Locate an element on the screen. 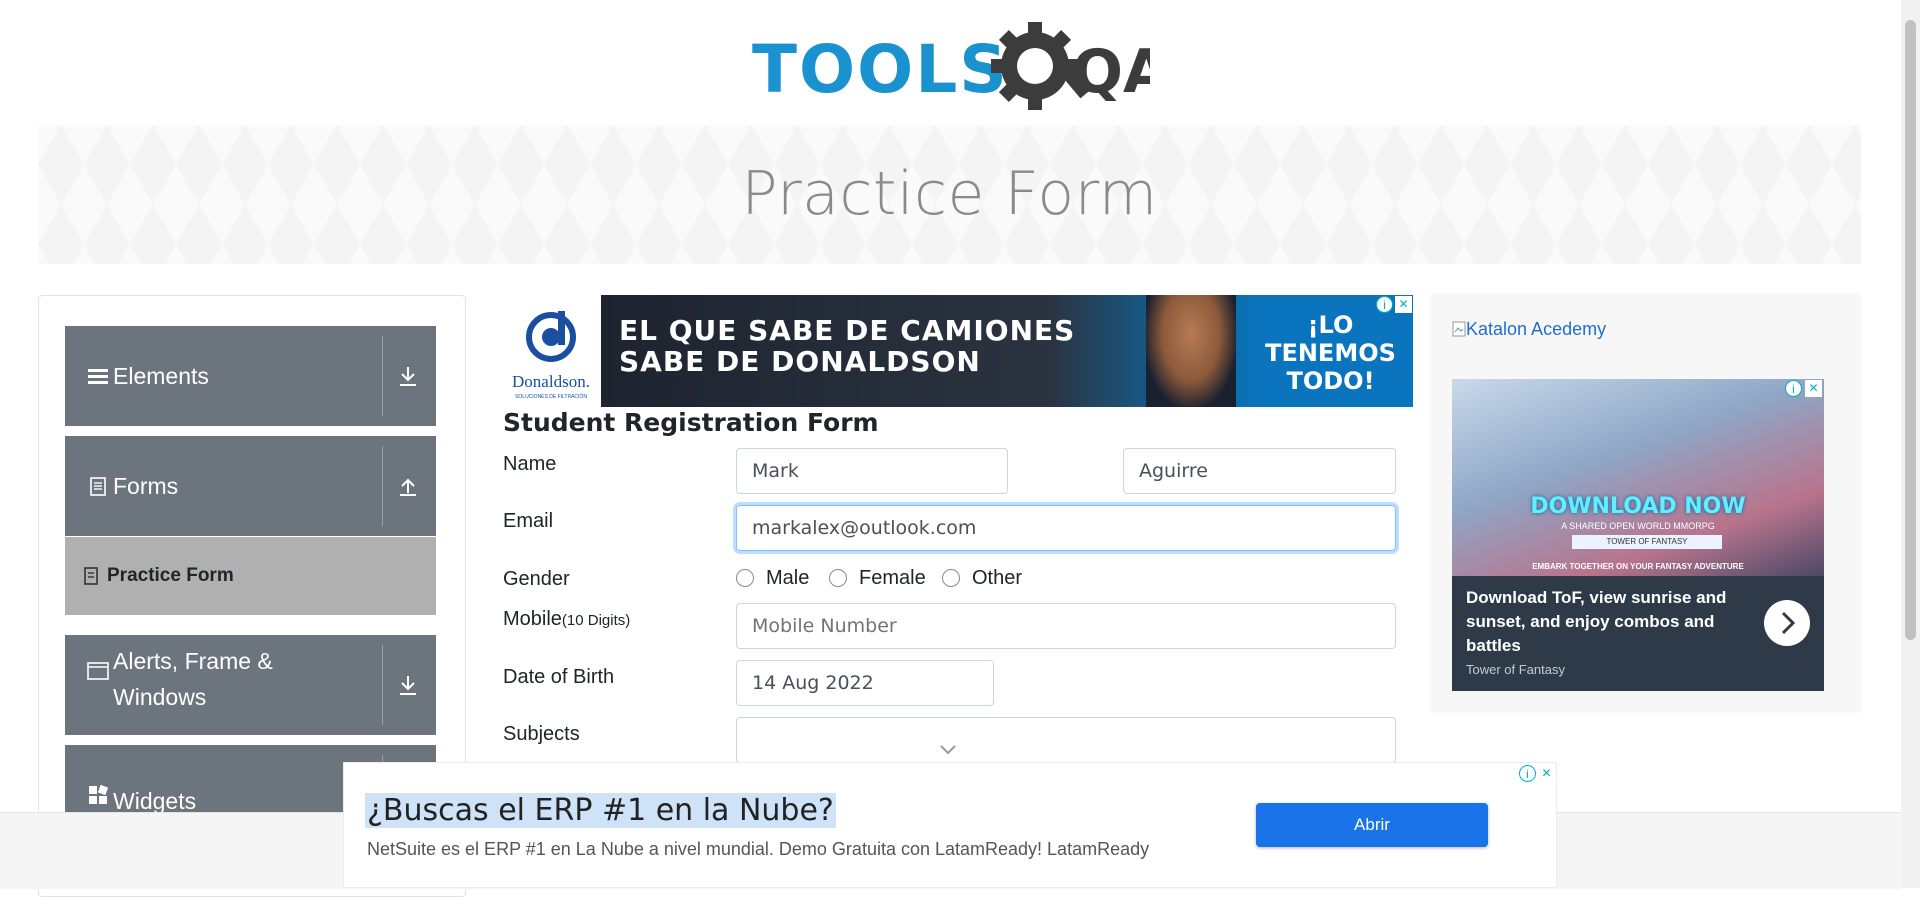 This screenshot has height=897, width=1920. sidebar-group-label: Forms is located at coordinates (146, 486).